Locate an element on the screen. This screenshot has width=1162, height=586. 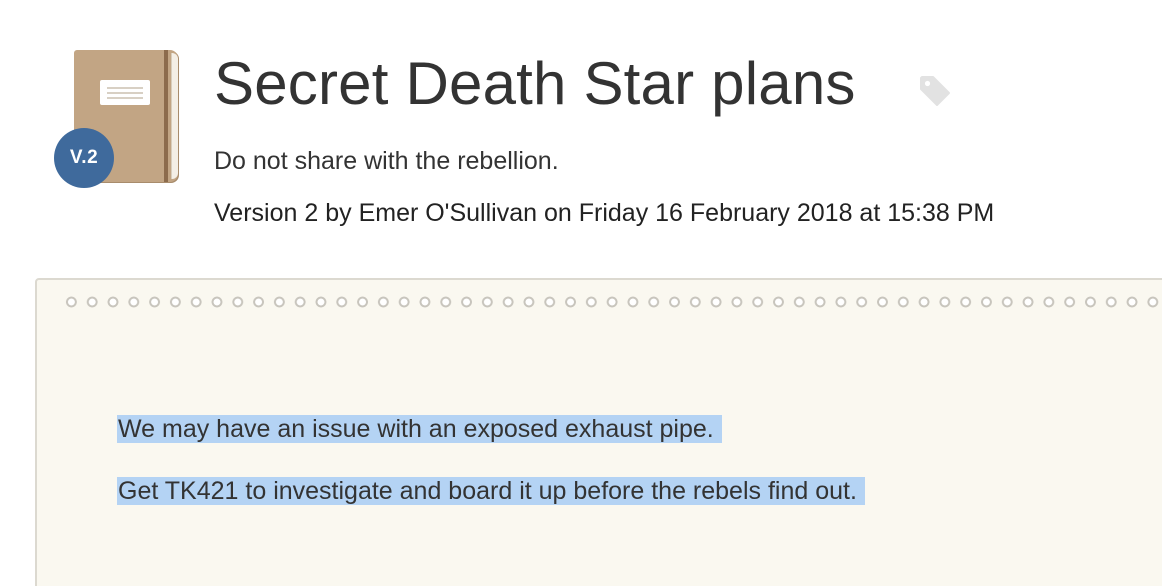
version-date: Friday 16 February 2018 at 15:38 PM is located at coordinates (786, 213).